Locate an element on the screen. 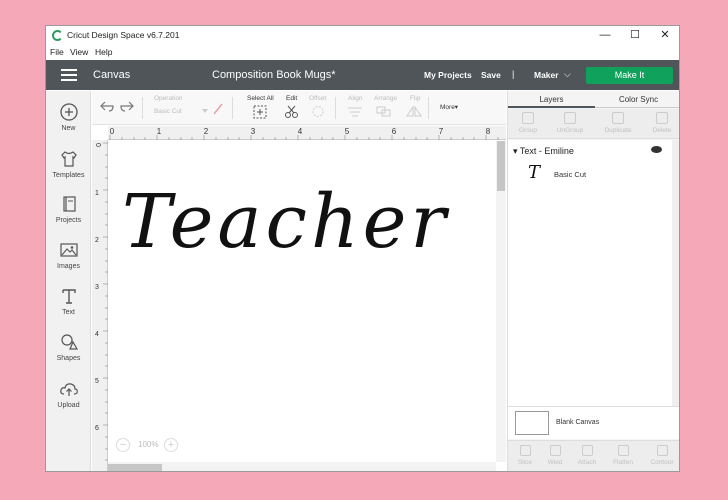  blank-canvas-row: Blank Canvas is located at coordinates (593, 422).